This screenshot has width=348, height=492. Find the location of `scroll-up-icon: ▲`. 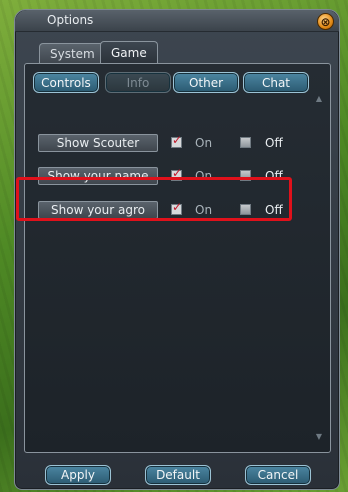

scroll-up-icon: ▲ is located at coordinates (319, 98).